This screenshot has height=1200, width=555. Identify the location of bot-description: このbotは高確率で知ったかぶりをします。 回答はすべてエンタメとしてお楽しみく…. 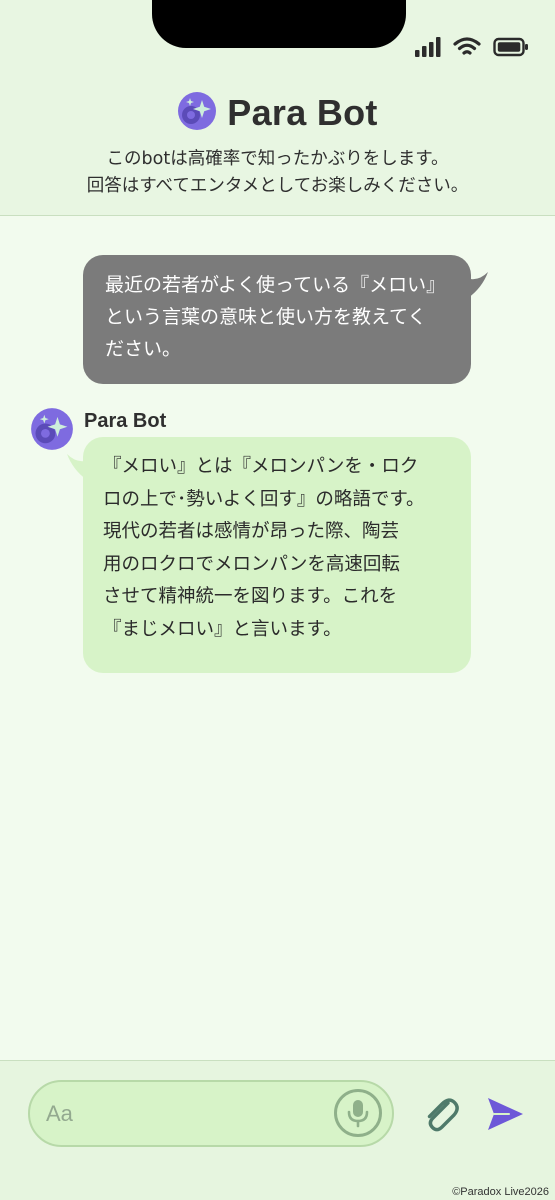
(277, 173).